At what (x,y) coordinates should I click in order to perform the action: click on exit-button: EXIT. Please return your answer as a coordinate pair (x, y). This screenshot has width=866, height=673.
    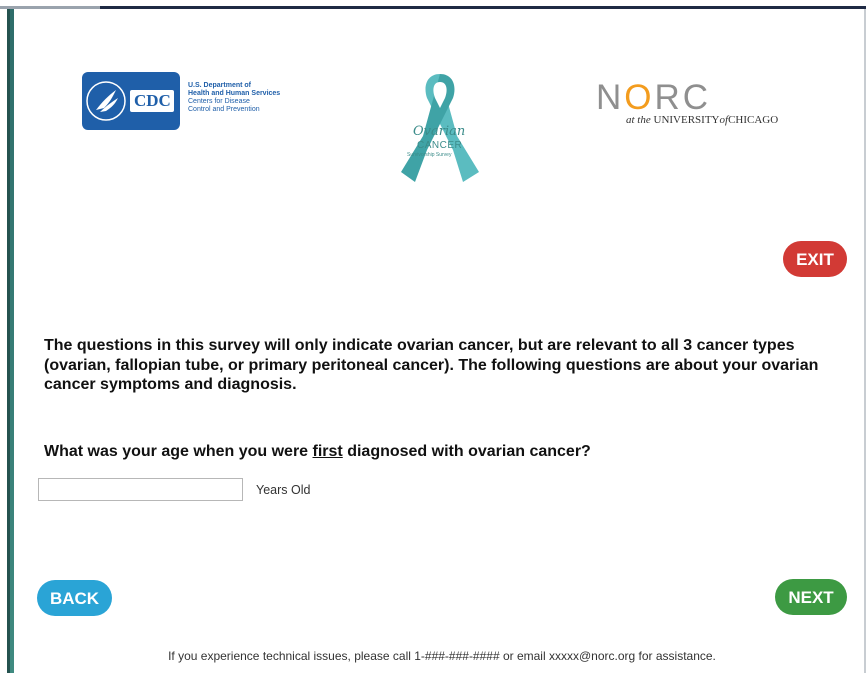
    Looking at the image, I should click on (815, 259).